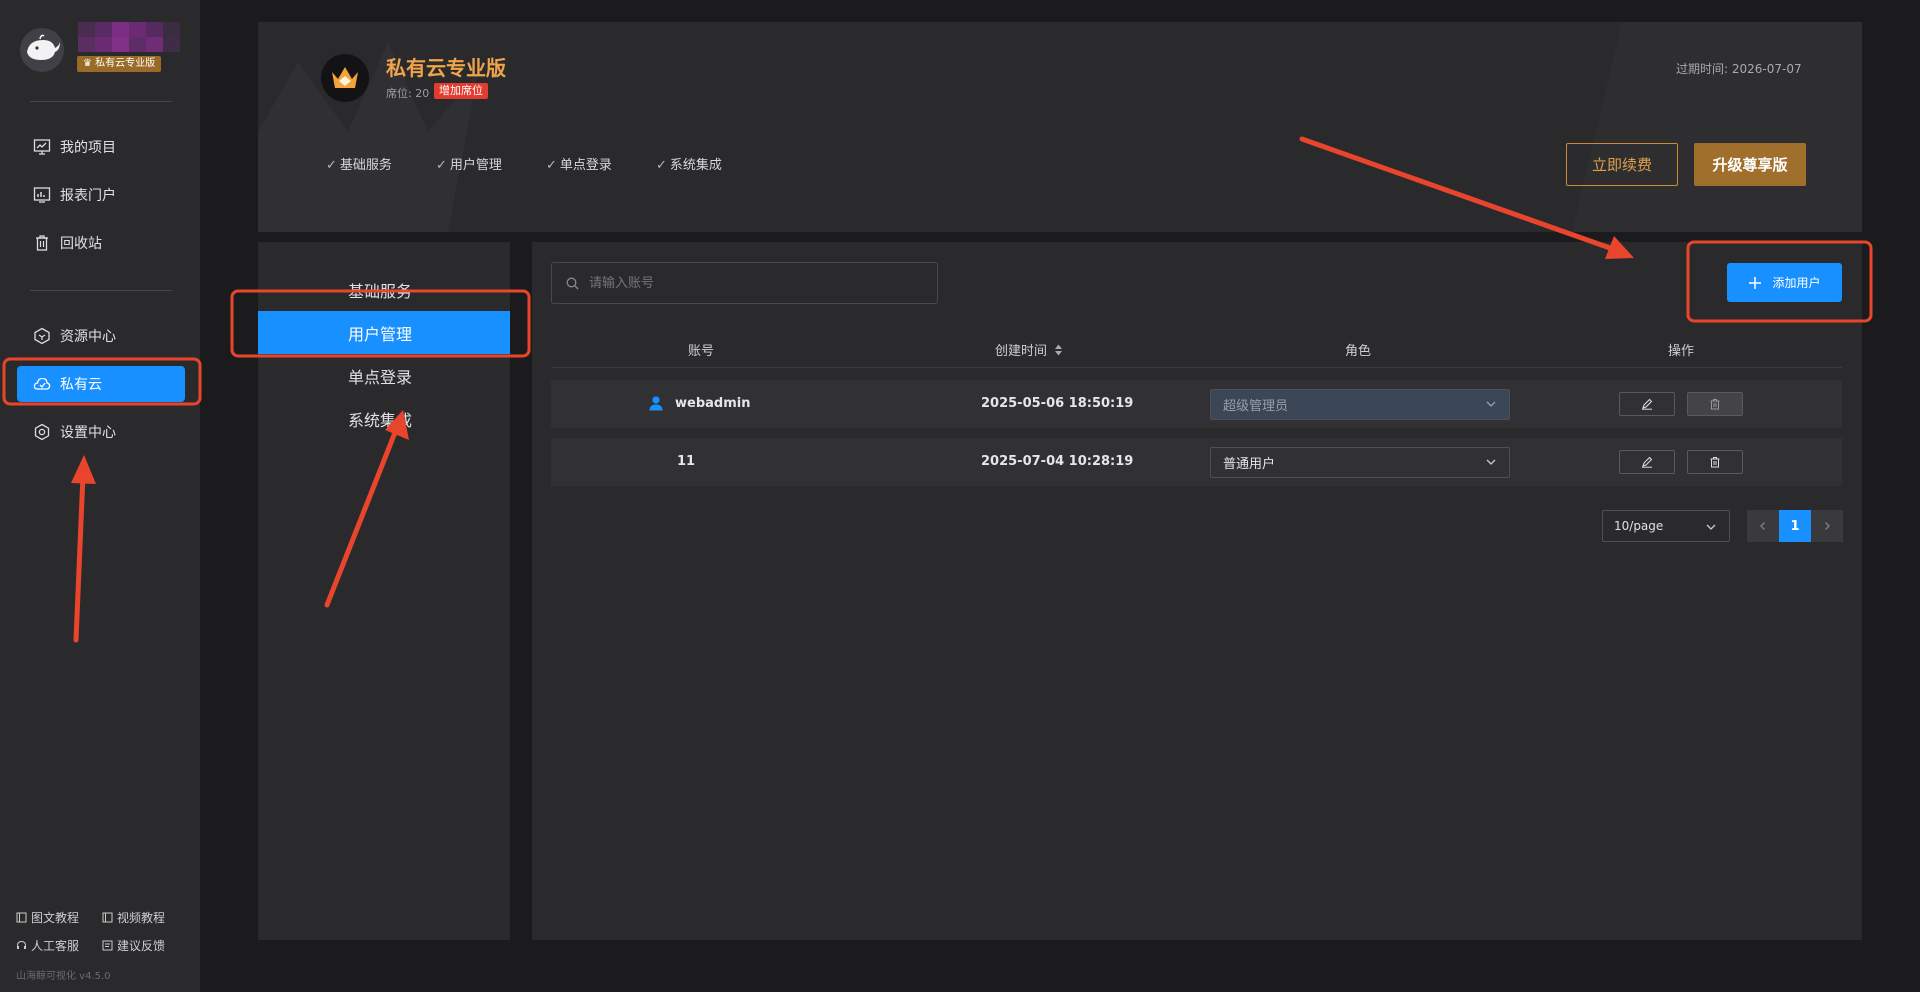 The width and height of the screenshot is (1920, 992). I want to click on book-icon, so click(21, 917).